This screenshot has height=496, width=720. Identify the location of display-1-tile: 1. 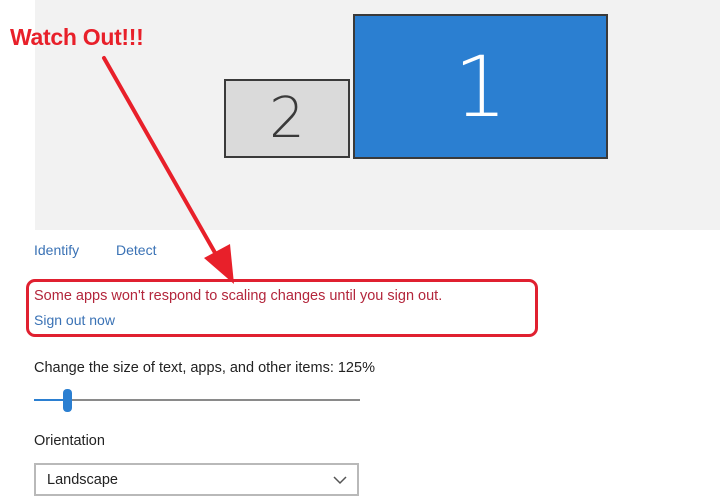
(480, 86).